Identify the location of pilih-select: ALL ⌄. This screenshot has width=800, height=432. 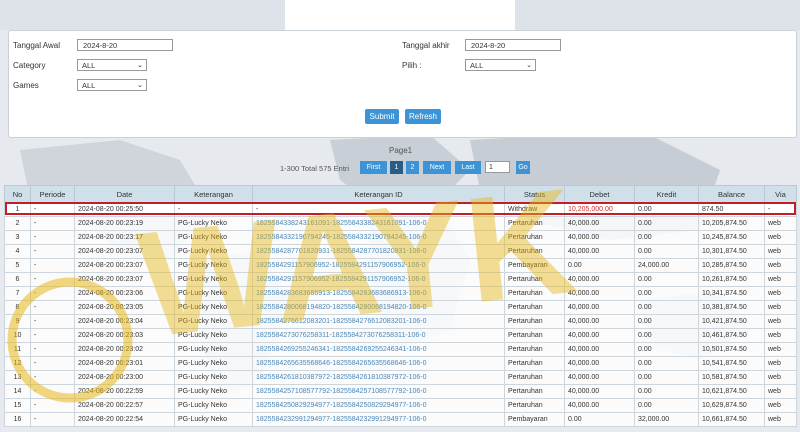
(500, 65).